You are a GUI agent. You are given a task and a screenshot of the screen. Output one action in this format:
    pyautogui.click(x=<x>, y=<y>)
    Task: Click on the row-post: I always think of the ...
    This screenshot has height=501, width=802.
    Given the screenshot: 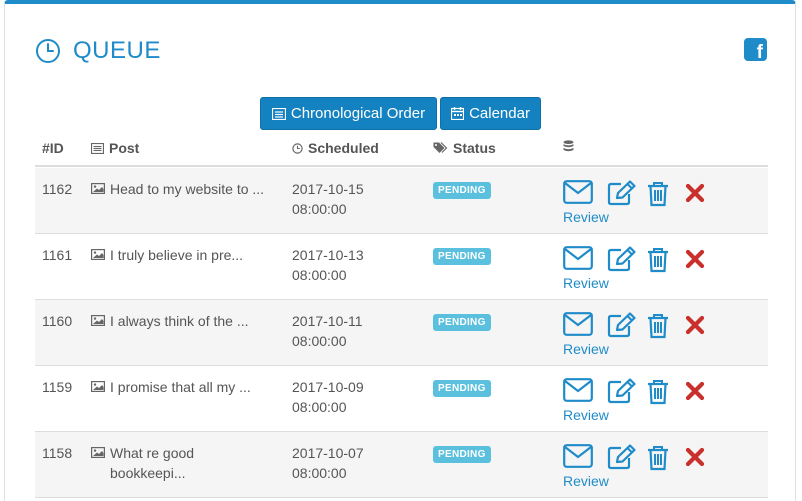 What is the action you would take?
    pyautogui.click(x=181, y=321)
    